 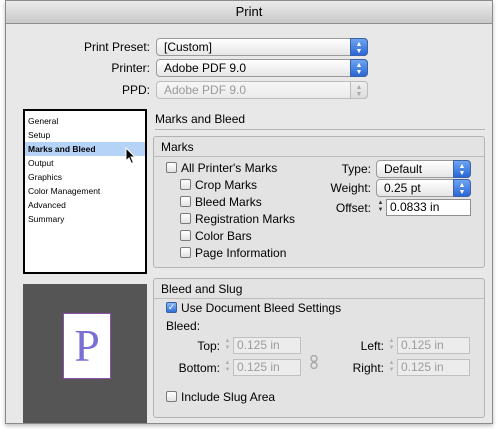 What do you see at coordinates (205, 68) in the screenshot?
I see `printer-value: Adobe PDF 9.0` at bounding box center [205, 68].